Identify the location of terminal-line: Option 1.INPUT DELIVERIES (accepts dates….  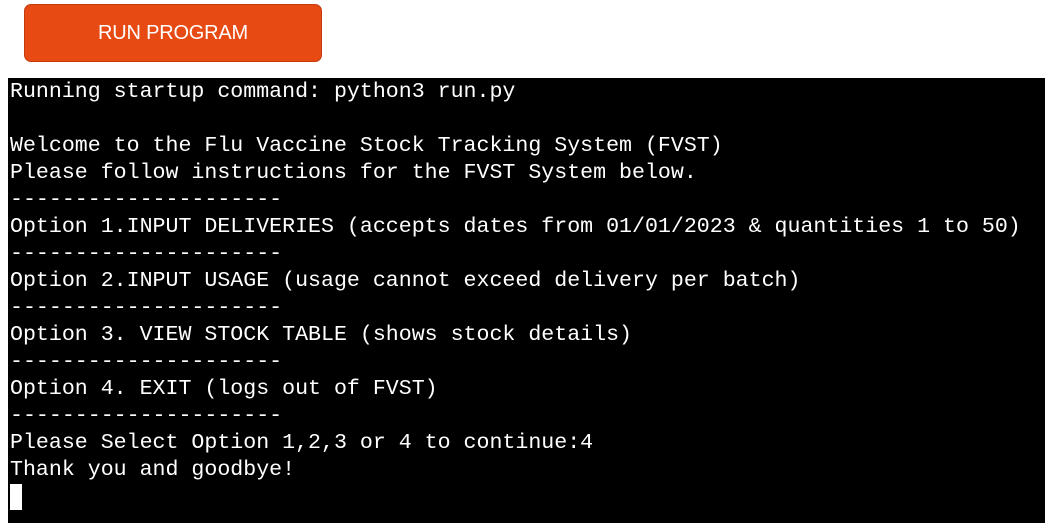
(515, 227).